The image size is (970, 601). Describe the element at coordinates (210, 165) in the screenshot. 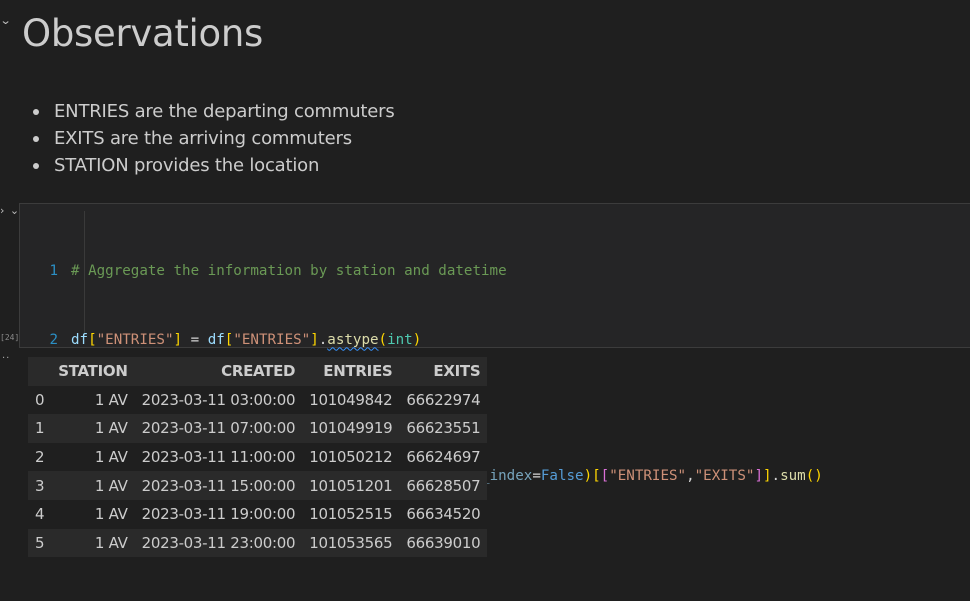

I see `bullet-item: STATION provides the location` at that location.